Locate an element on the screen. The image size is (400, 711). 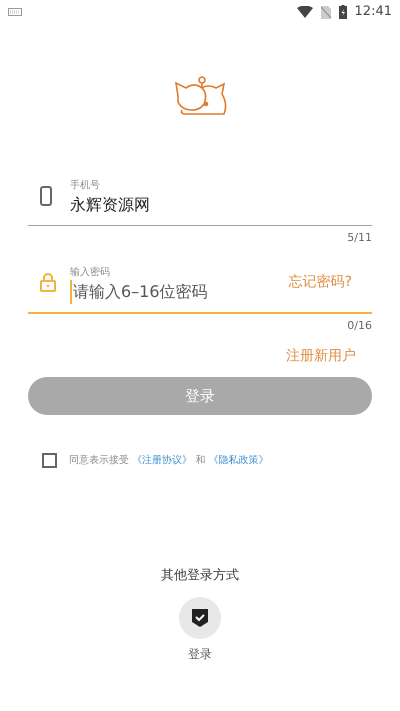
field-label: 手机号 is located at coordinates (85, 185).